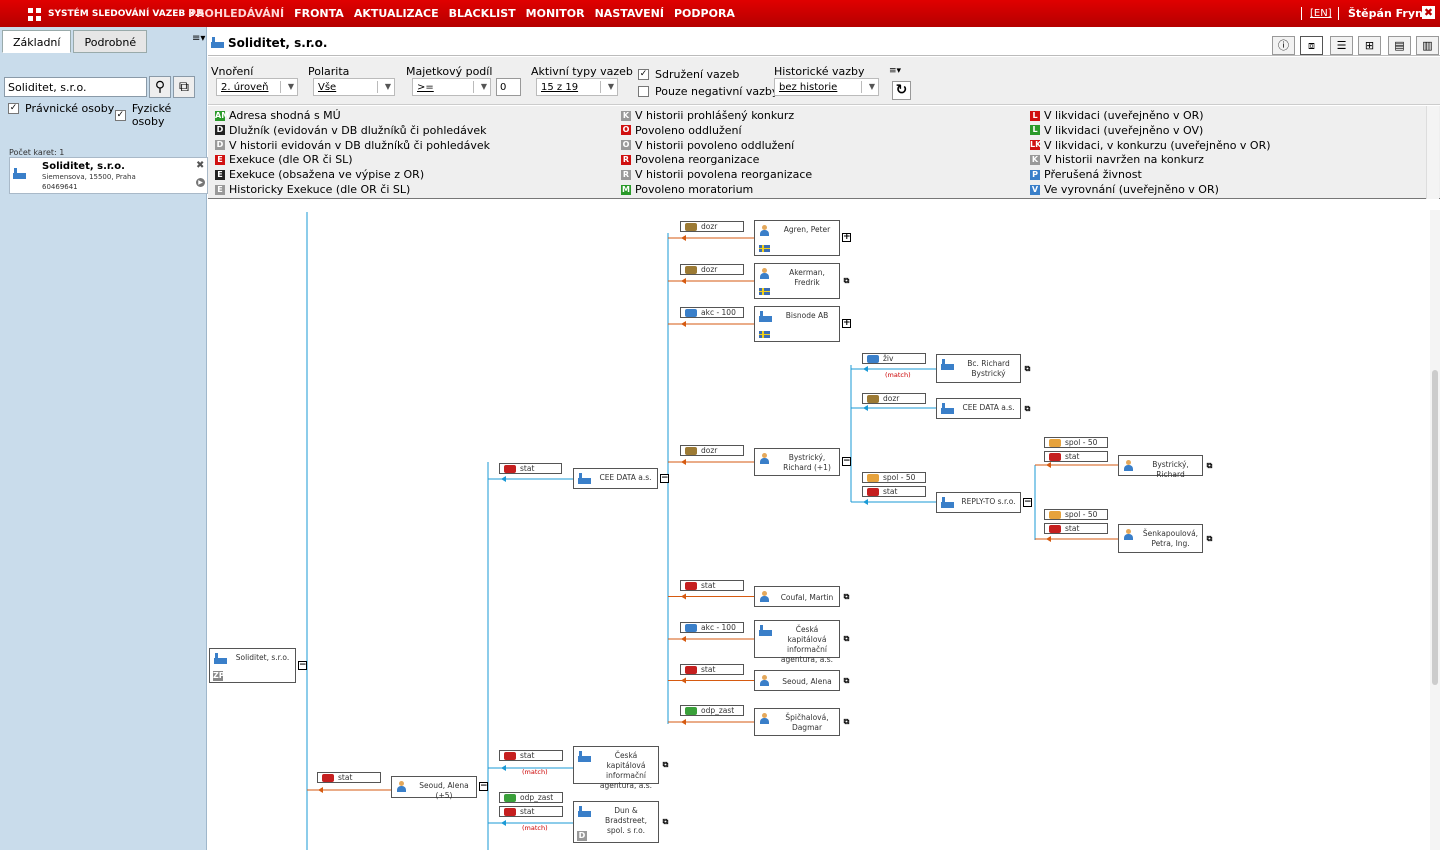  Describe the element at coordinates (160, 115) in the screenshot. I see `checkbox-natural-persons: ✓ Fyzické osoby` at that location.